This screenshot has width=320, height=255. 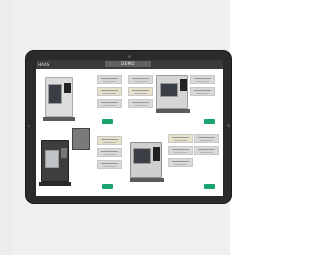 I want to click on control-panel-image, so click(x=81, y=139).